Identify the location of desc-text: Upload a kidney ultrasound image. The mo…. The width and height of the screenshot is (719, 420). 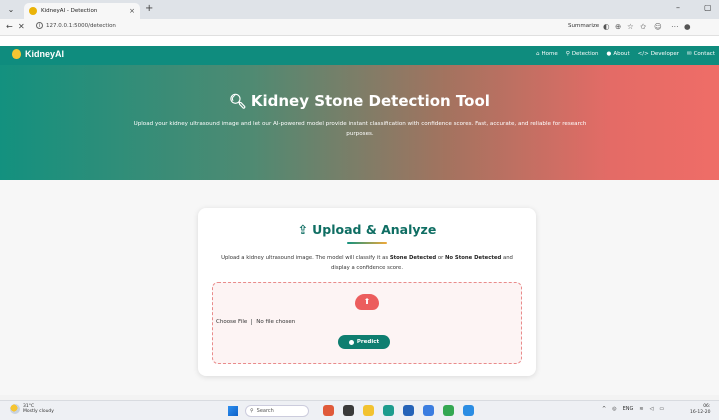
(305, 258).